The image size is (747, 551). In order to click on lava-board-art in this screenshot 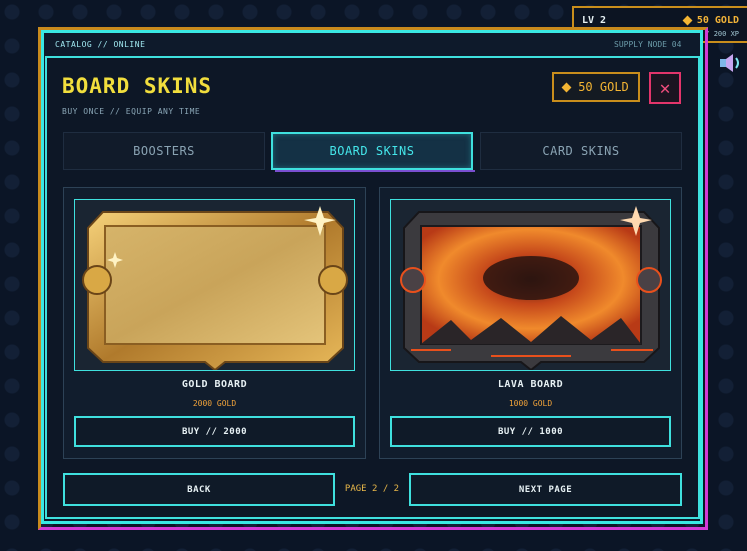, I will do `click(530, 285)`.